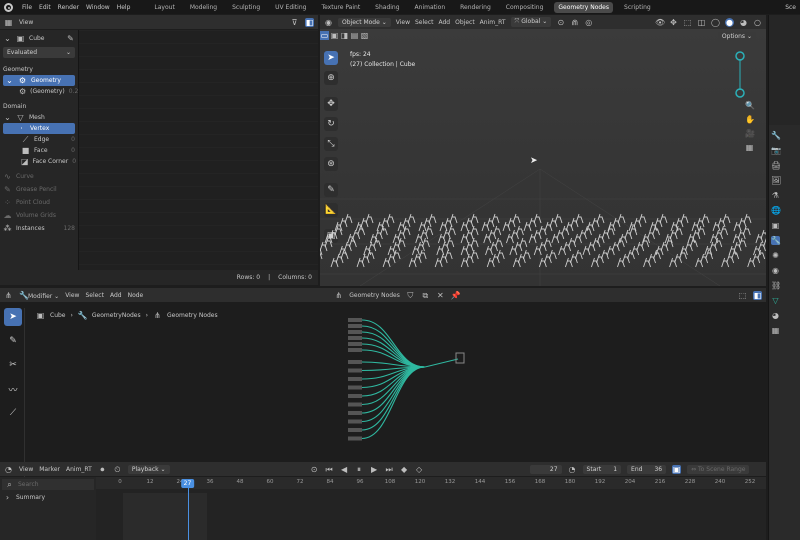  Describe the element at coordinates (776, 210) in the screenshot. I see `world-props-icon: 🌐` at that location.